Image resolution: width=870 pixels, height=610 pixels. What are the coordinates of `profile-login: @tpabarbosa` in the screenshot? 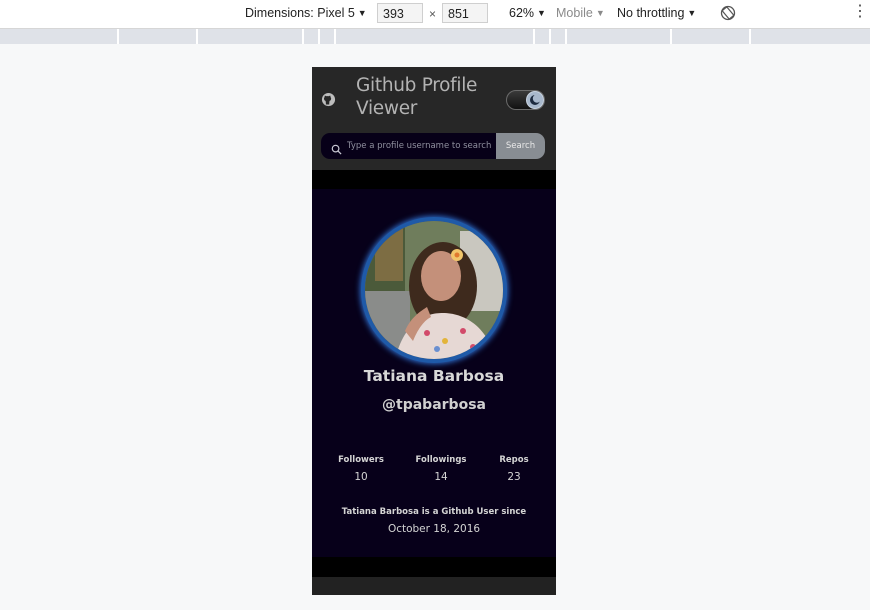 It's located at (434, 405).